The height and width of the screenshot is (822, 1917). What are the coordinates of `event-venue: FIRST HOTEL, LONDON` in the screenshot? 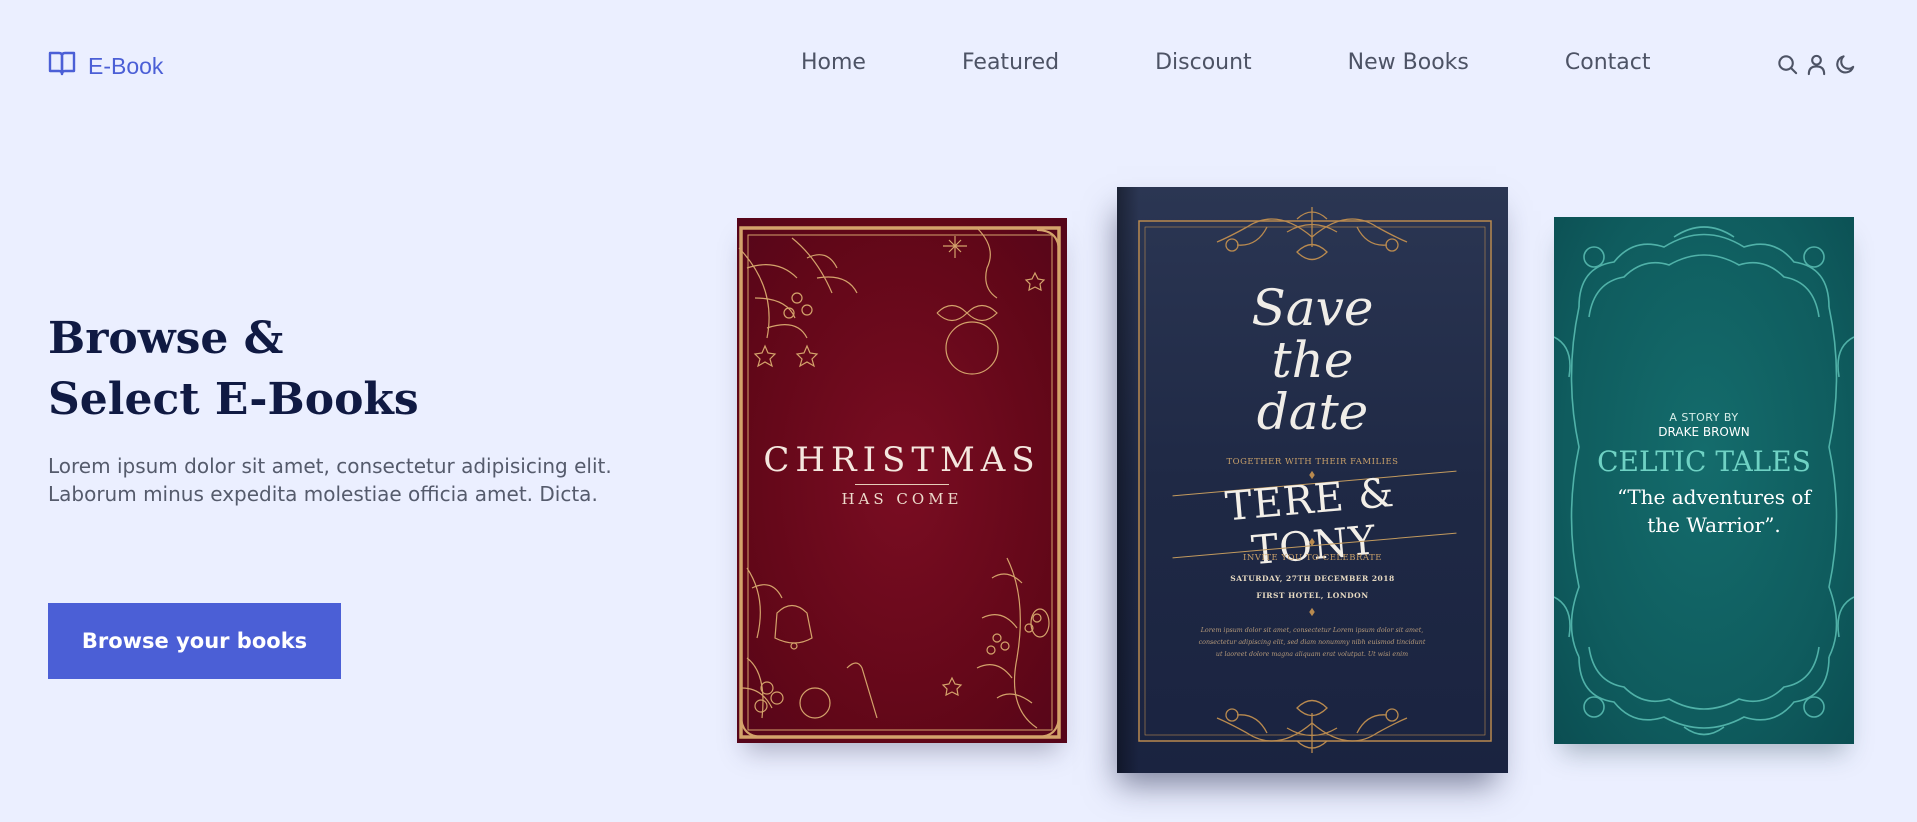 It's located at (1312, 595).